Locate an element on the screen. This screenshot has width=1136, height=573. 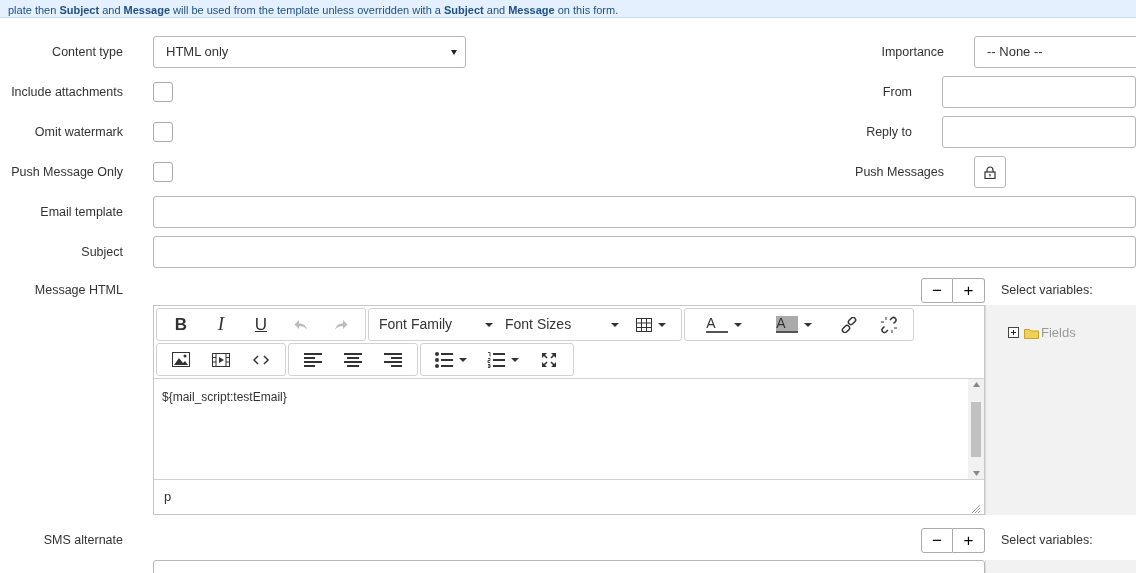
align-right-icon is located at coordinates (393, 359).